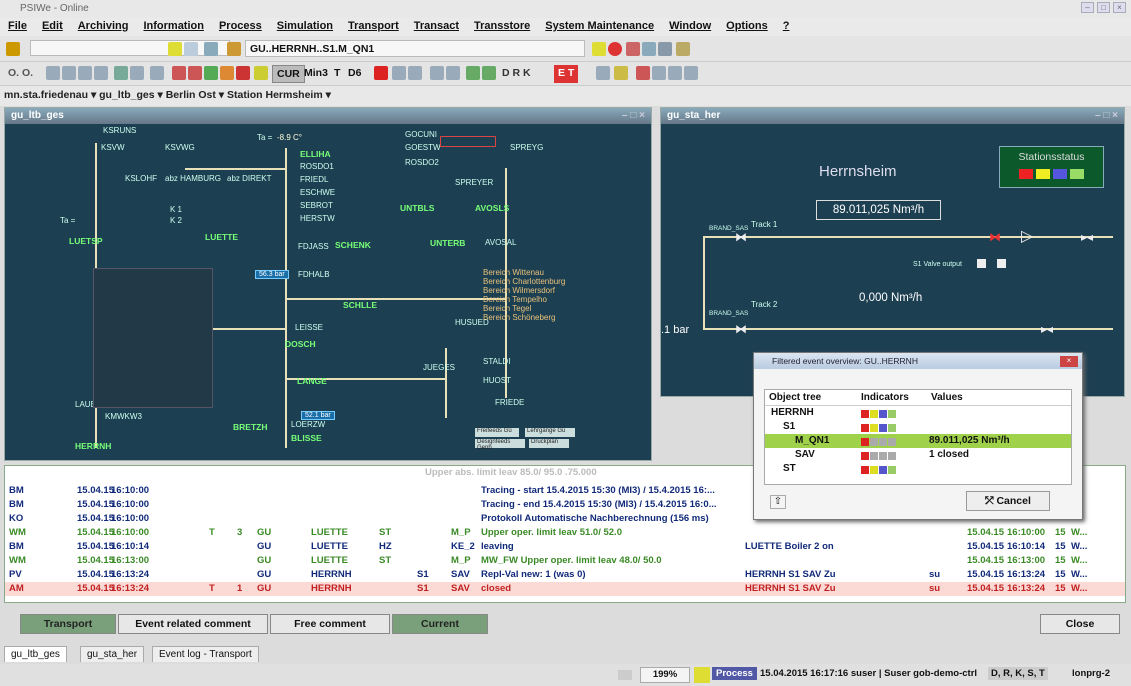 The height and width of the screenshot is (686, 1131). What do you see at coordinates (314, 274) in the screenshot?
I see `node-label: FDHALB` at bounding box center [314, 274].